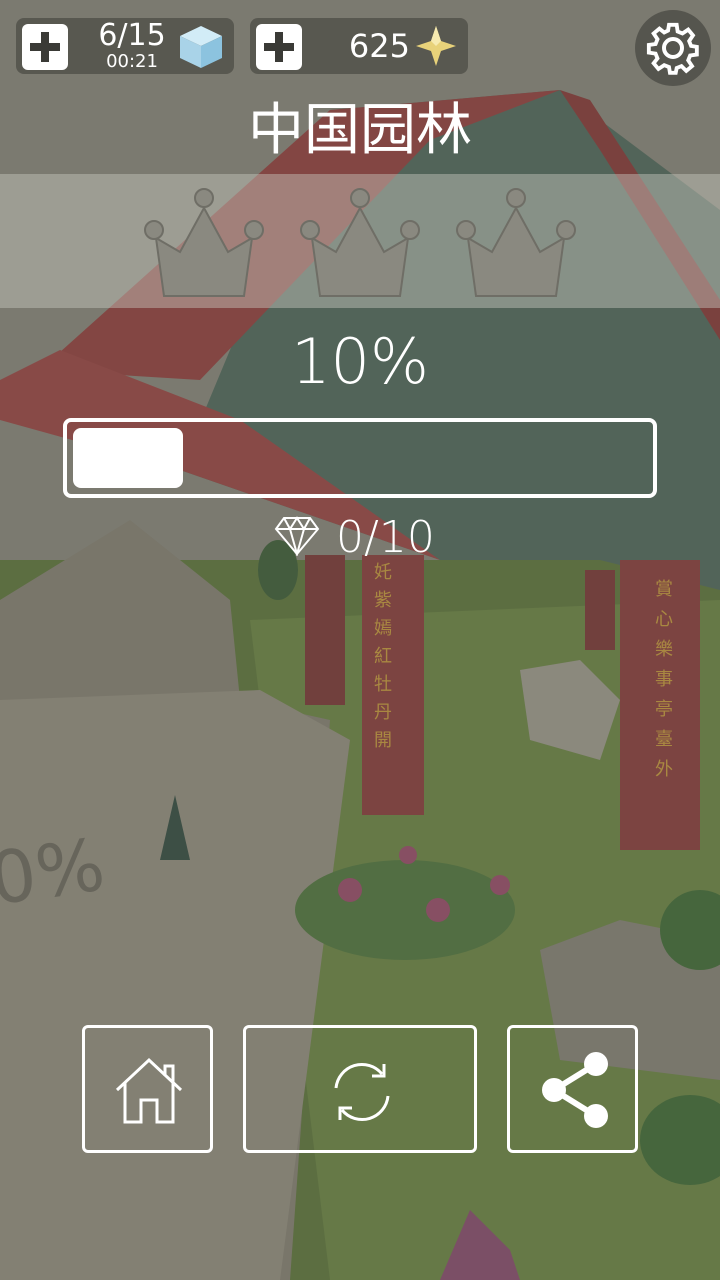  What do you see at coordinates (385, 537) in the screenshot?
I see `gem-count: 0/10` at bounding box center [385, 537].